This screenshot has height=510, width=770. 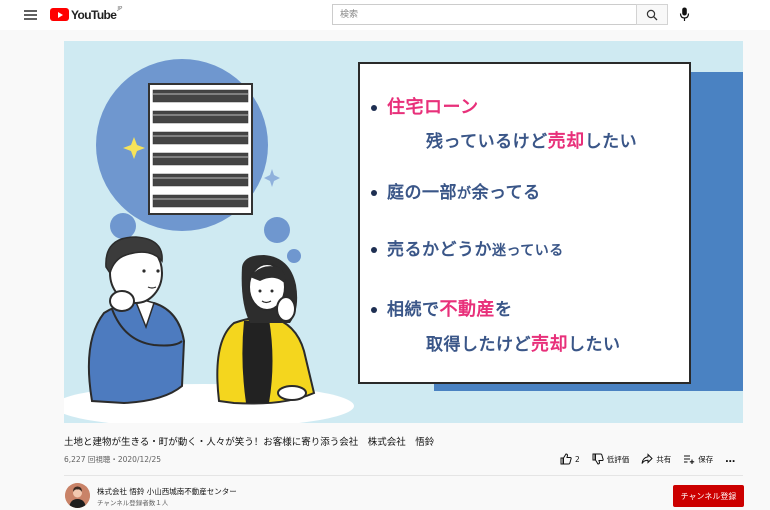 I want to click on share-button: 共有, so click(x=656, y=459).